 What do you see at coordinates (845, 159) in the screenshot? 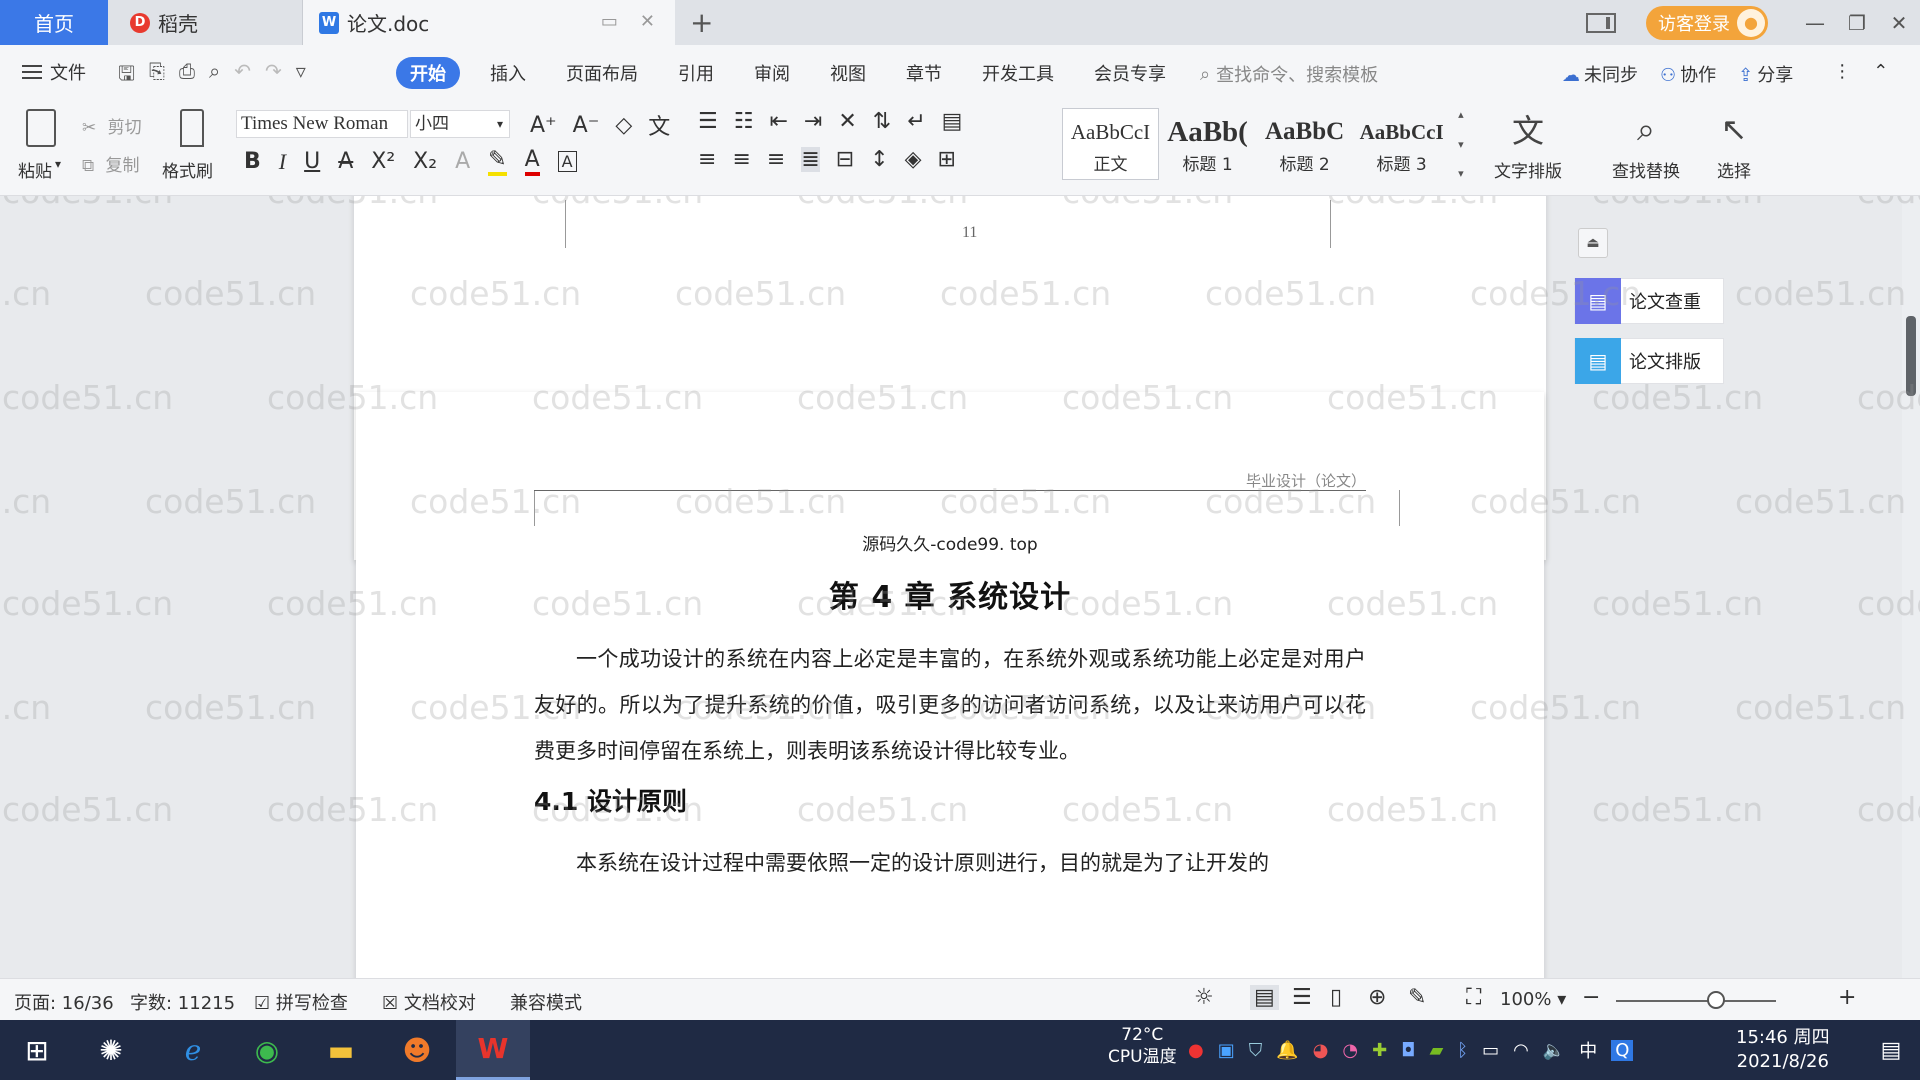
I see `distribute-icon: ⊟` at bounding box center [845, 159].